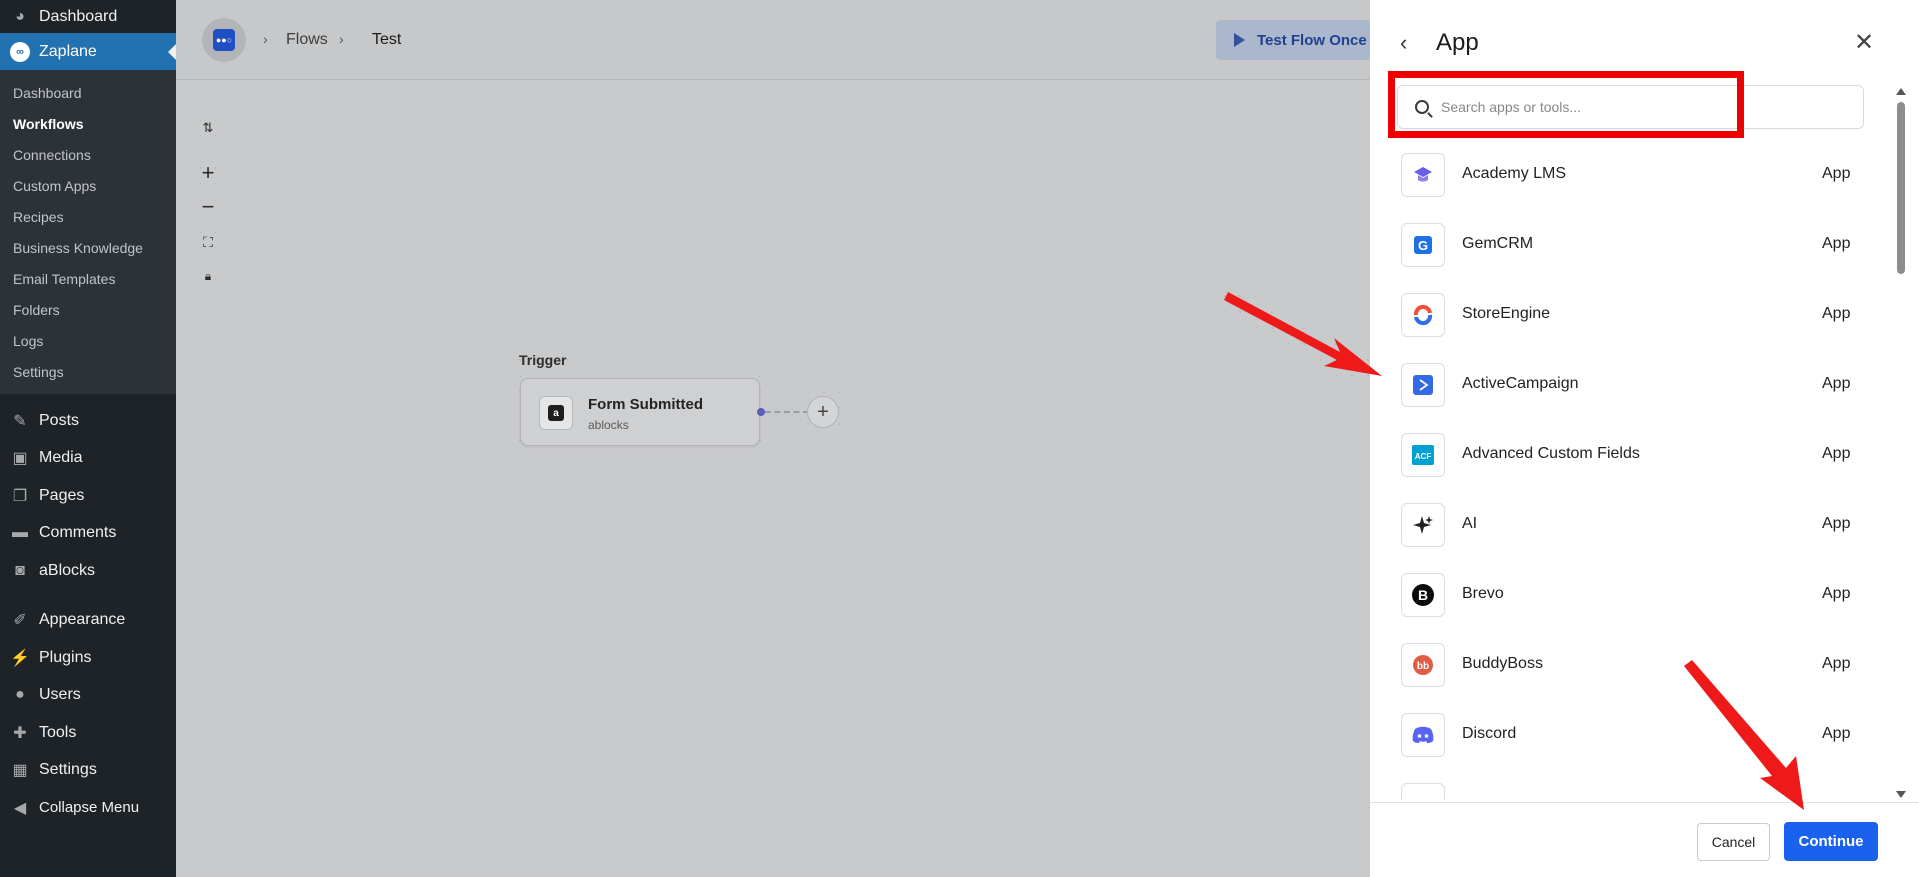 The width and height of the screenshot is (1919, 877). Describe the element at coordinates (20, 621) in the screenshot. I see `brush-icon: ✐` at that location.